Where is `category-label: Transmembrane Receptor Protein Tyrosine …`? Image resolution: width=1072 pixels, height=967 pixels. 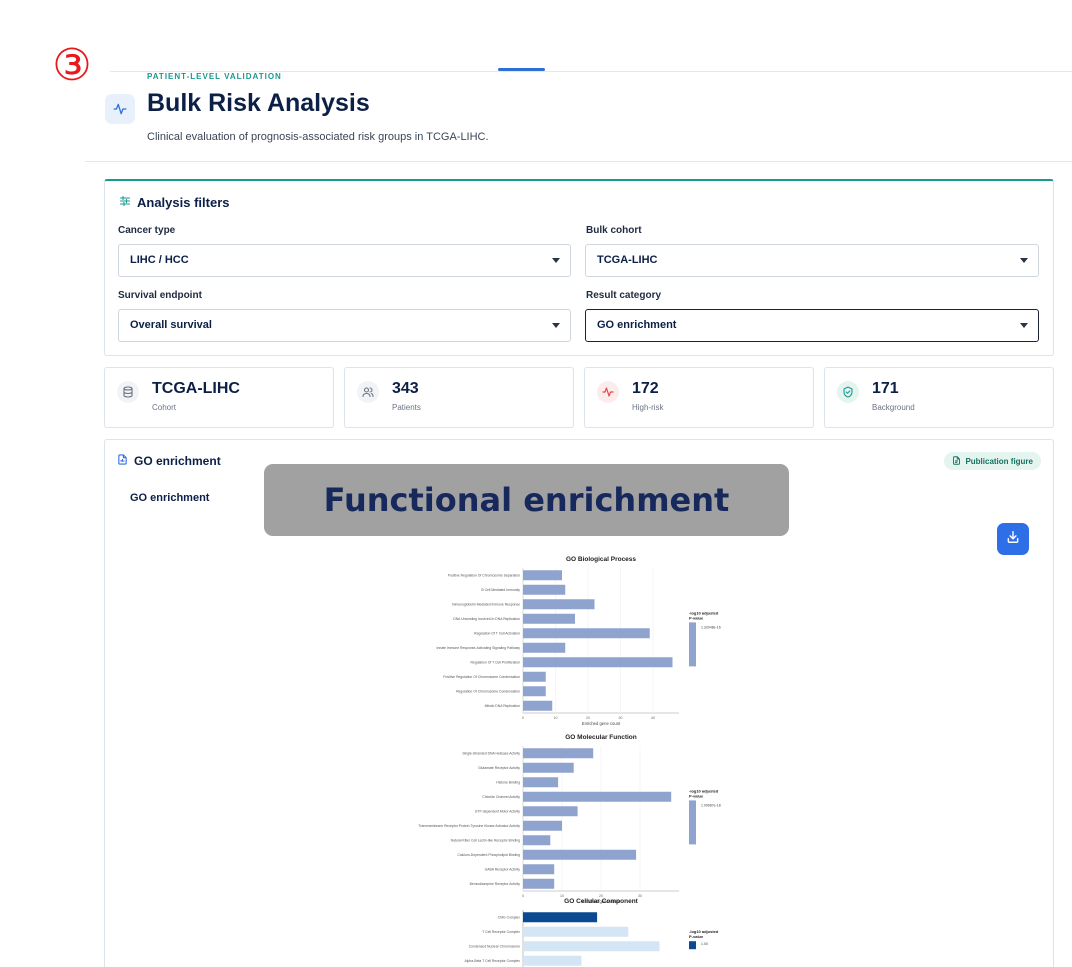 category-label: Transmembrane Receptor Protein Tyrosine … is located at coordinates (469, 826).